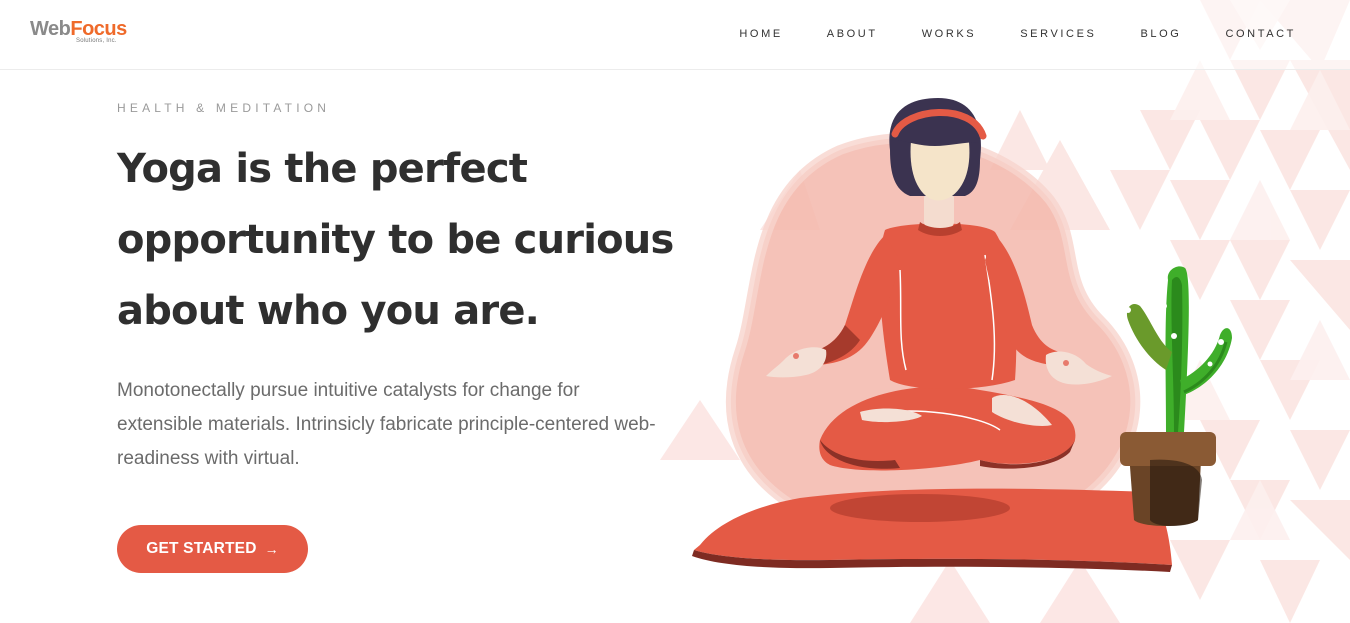 The image size is (1350, 623). Describe the element at coordinates (224, 108) in the screenshot. I see `hero-eyebrow: HEALTH & MEDITATION` at that location.